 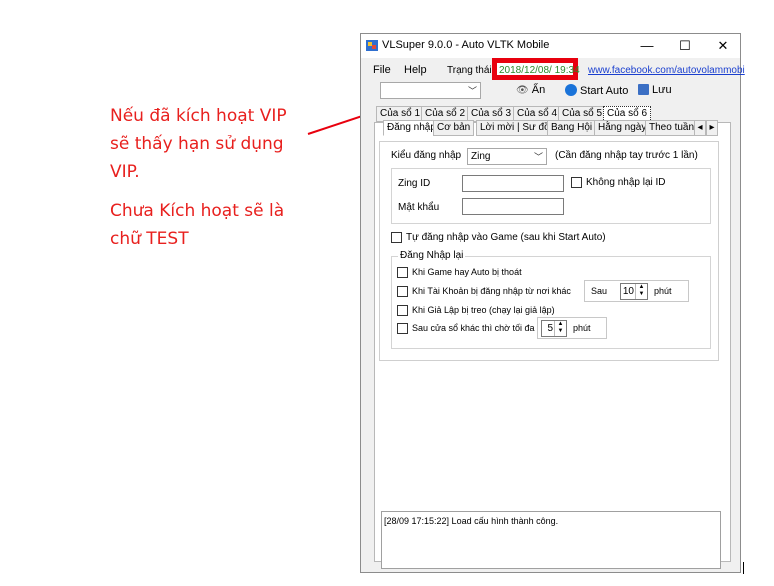 I want to click on login-type-hint: (Cần đăng nhập tay trước 1 lần), so click(x=626, y=155).